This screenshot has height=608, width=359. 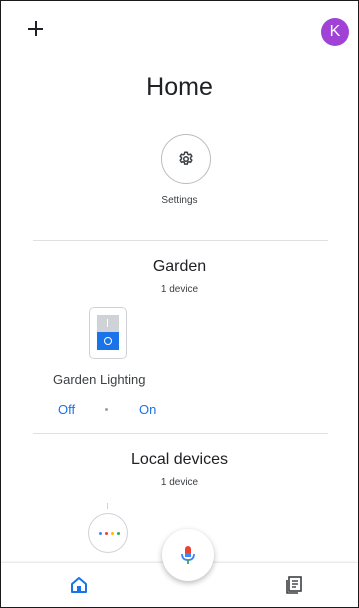 I want to click on voice-assistant-button, so click(x=188, y=555).